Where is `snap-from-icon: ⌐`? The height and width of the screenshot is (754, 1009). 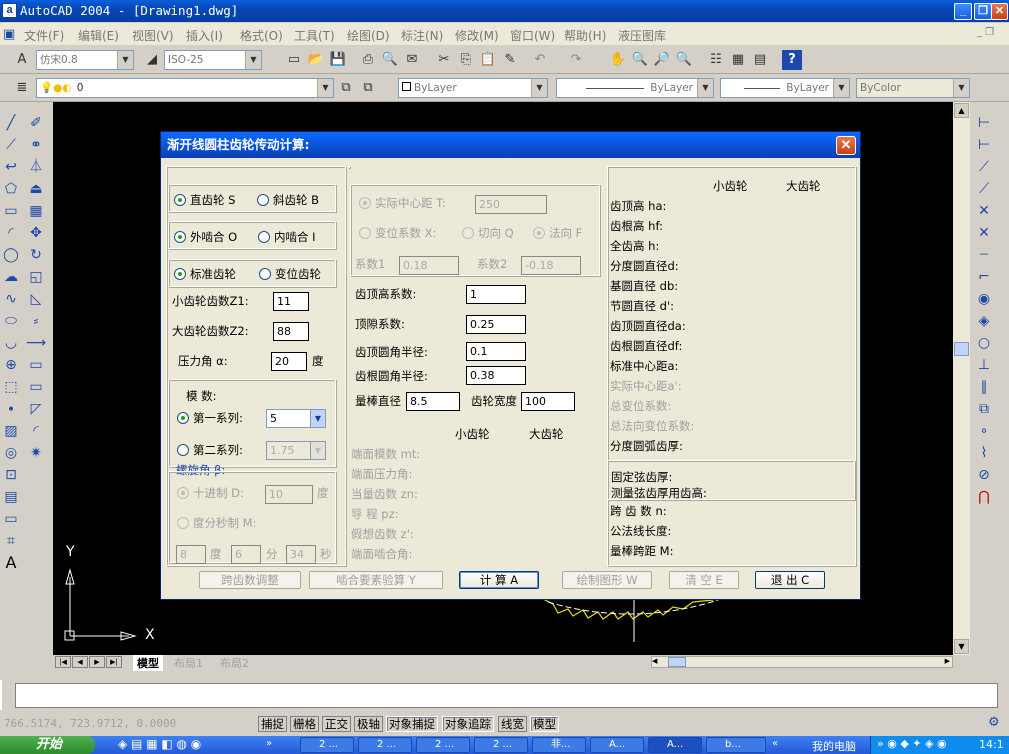 snap-from-icon: ⌐ is located at coordinates (984, 277).